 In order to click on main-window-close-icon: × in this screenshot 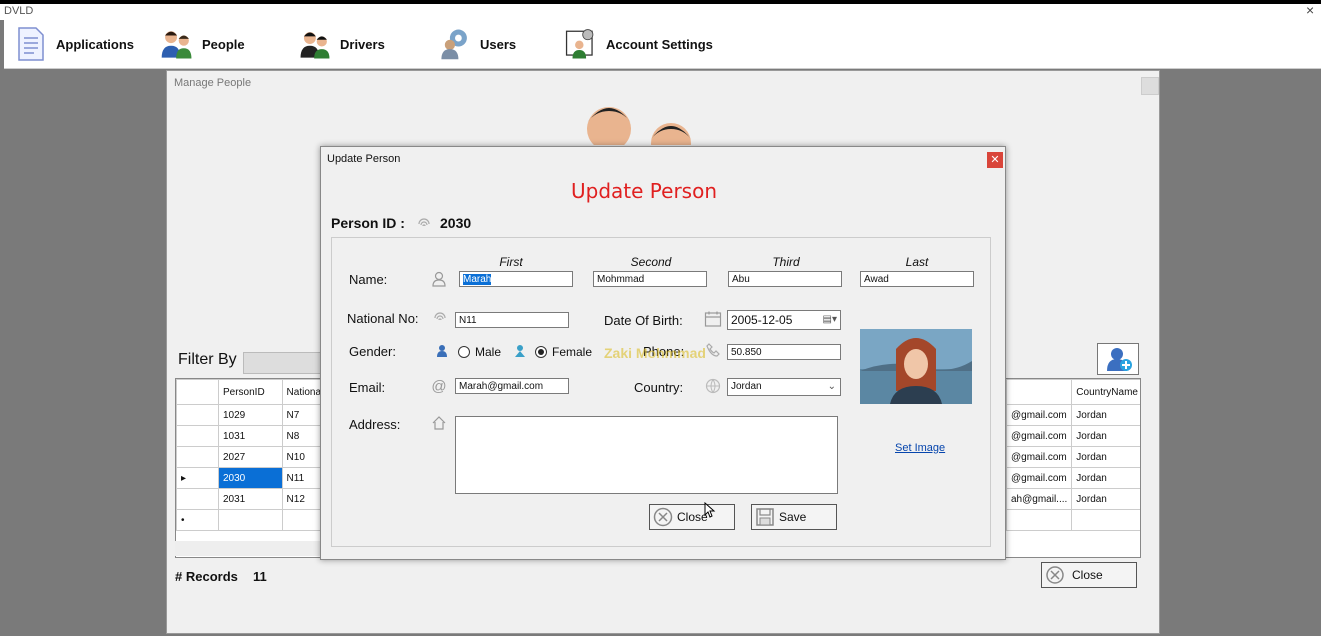, I will do `click(1310, 10)`.